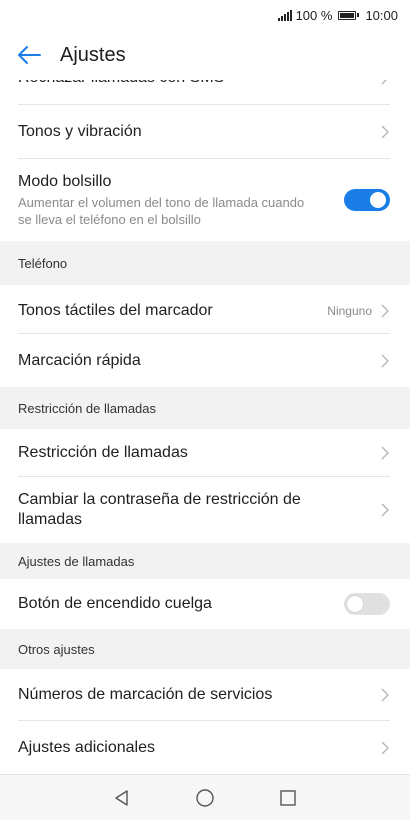 This screenshot has width=410, height=820. I want to click on row-label: Rechazar llamadas con SMS, so click(195, 84).